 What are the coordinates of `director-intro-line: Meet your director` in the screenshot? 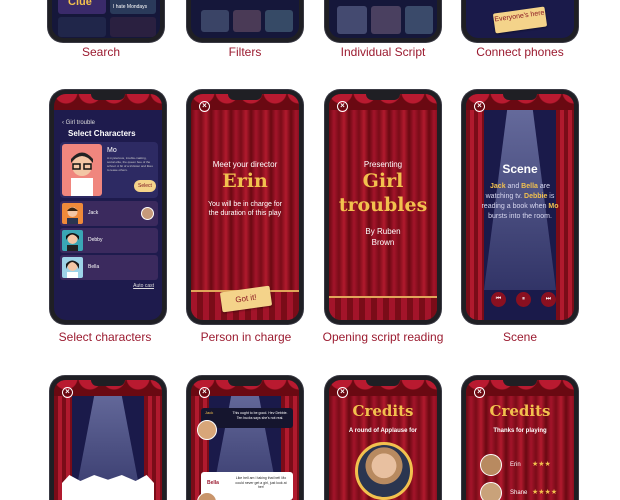 It's located at (245, 164).